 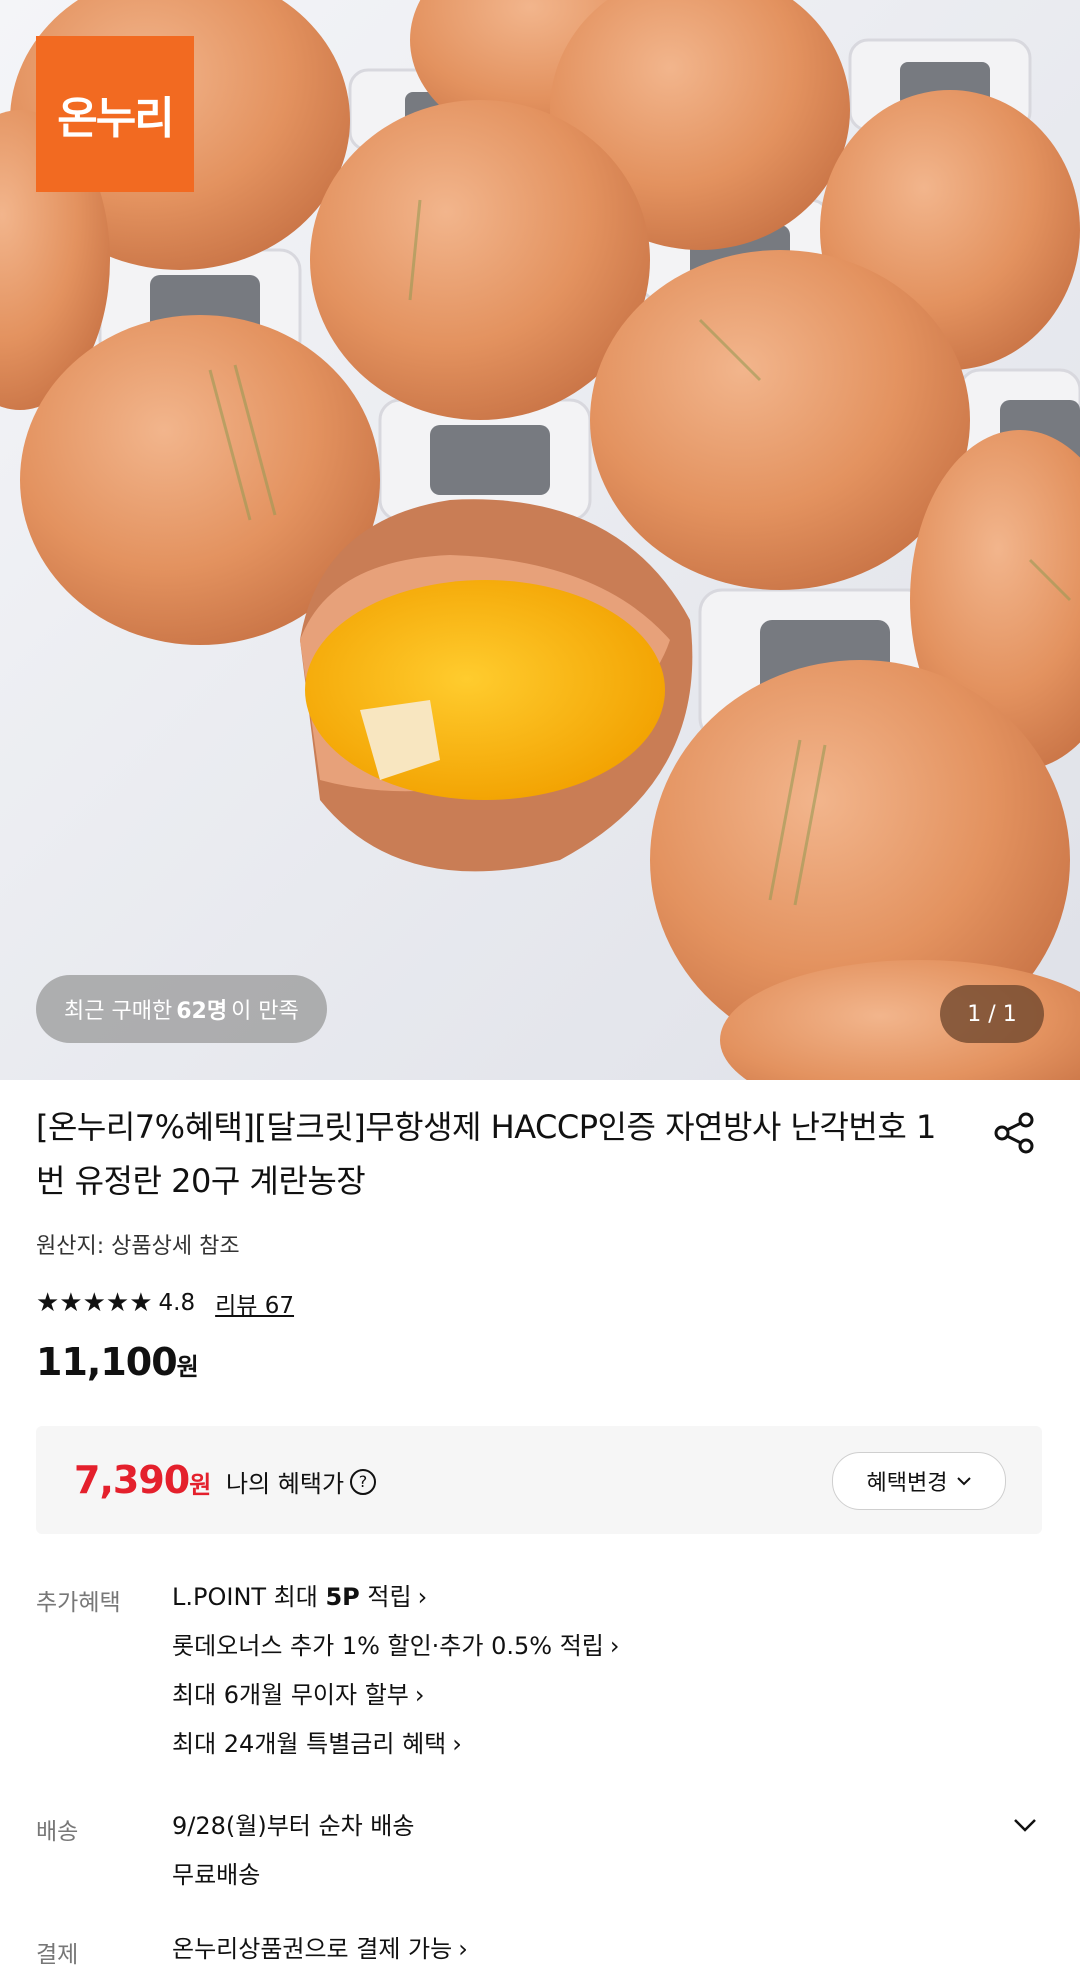 I want to click on payment-info: 온누리상품권으로 결제 가능 ›, so click(x=320, y=1954).